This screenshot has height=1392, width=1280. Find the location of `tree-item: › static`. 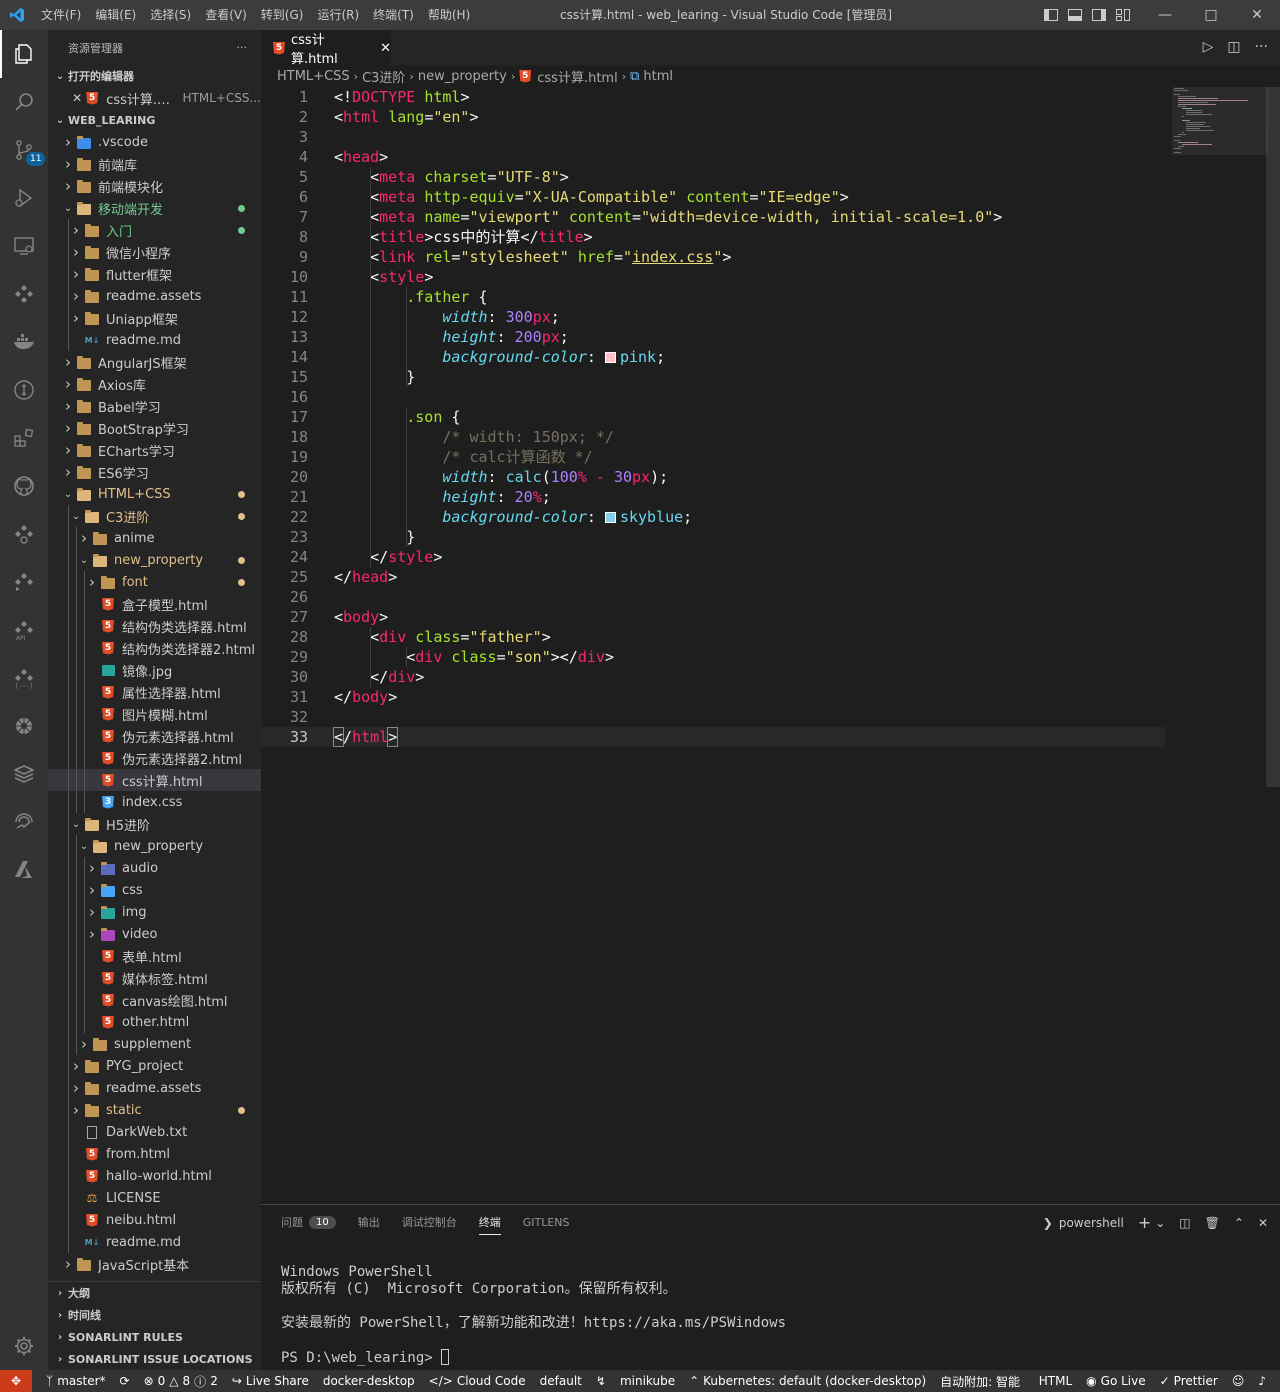

tree-item: › static is located at coordinates (154, 1110).